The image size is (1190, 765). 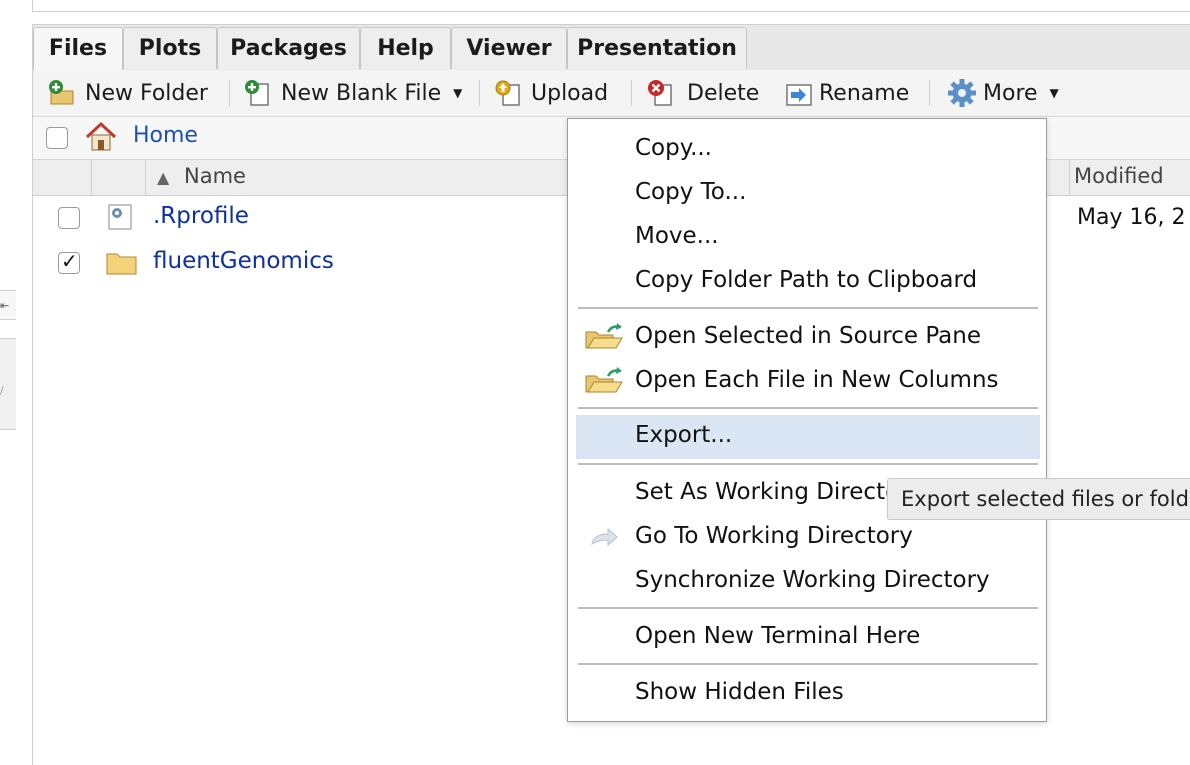 I want to click on delete-icon, so click(x=660, y=93).